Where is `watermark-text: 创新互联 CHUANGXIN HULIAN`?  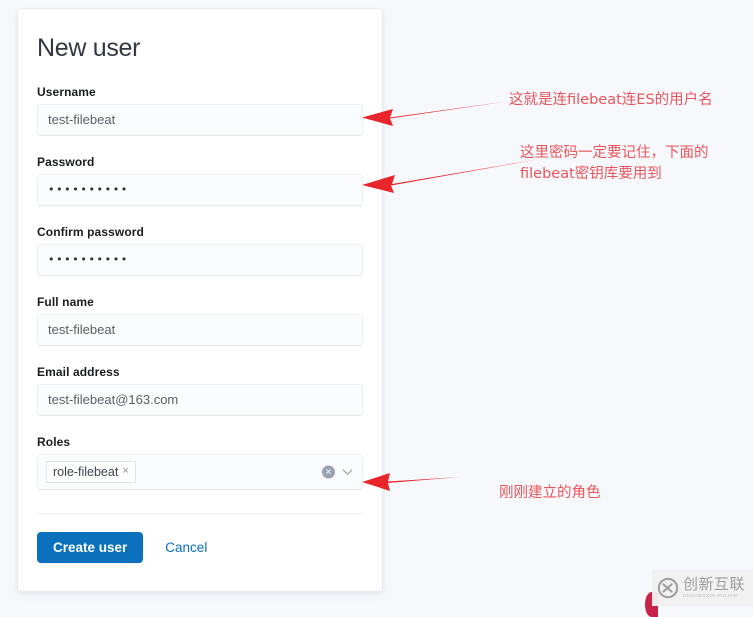 watermark-text: 创新互联 CHUANGXIN HULIAN is located at coordinates (714, 588).